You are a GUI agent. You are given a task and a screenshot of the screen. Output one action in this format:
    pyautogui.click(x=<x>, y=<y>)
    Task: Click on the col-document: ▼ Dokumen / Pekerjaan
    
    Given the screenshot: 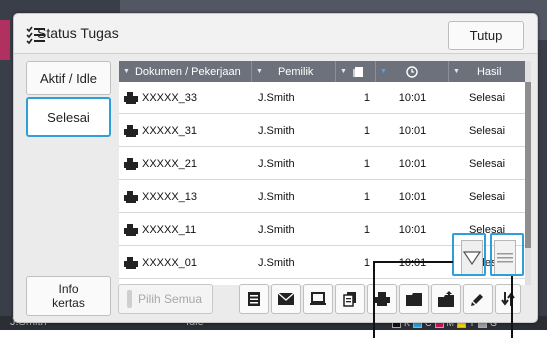 What is the action you would take?
    pyautogui.click(x=185, y=71)
    